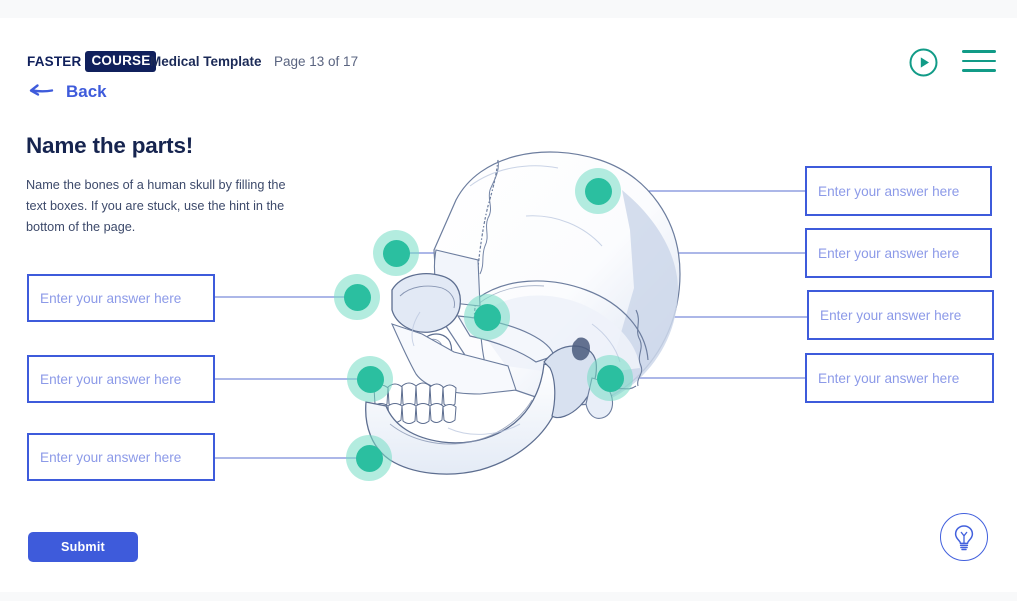 This screenshot has height=601, width=1017. What do you see at coordinates (41, 91) in the screenshot?
I see `arrow-left-icon` at bounding box center [41, 91].